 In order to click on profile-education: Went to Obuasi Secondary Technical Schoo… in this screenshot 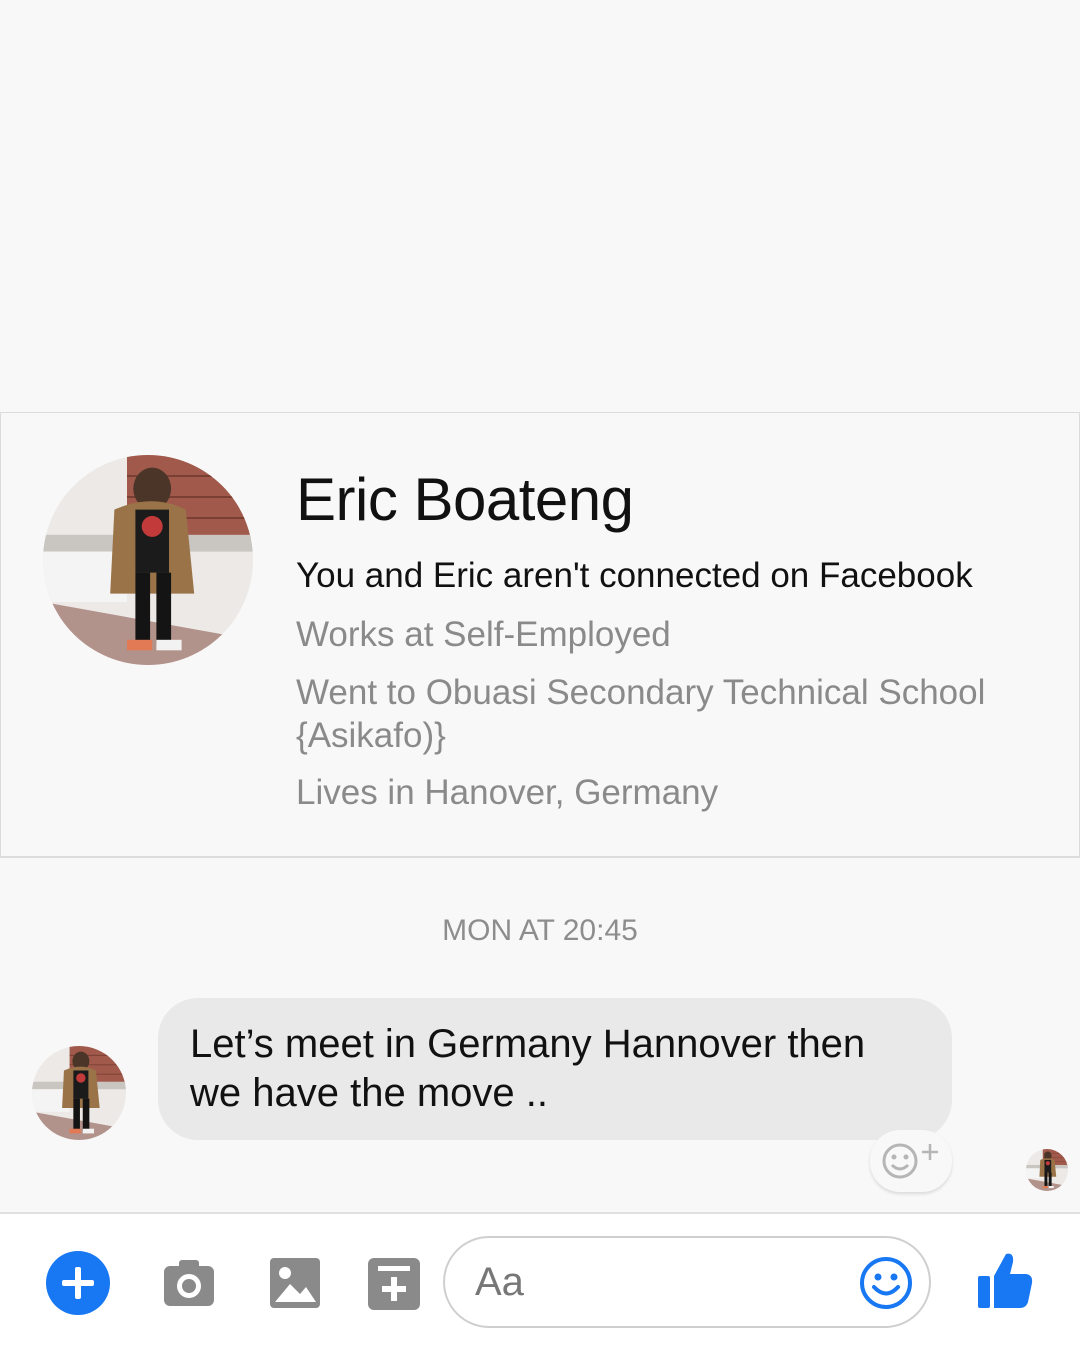, I will do `click(641, 714)`.